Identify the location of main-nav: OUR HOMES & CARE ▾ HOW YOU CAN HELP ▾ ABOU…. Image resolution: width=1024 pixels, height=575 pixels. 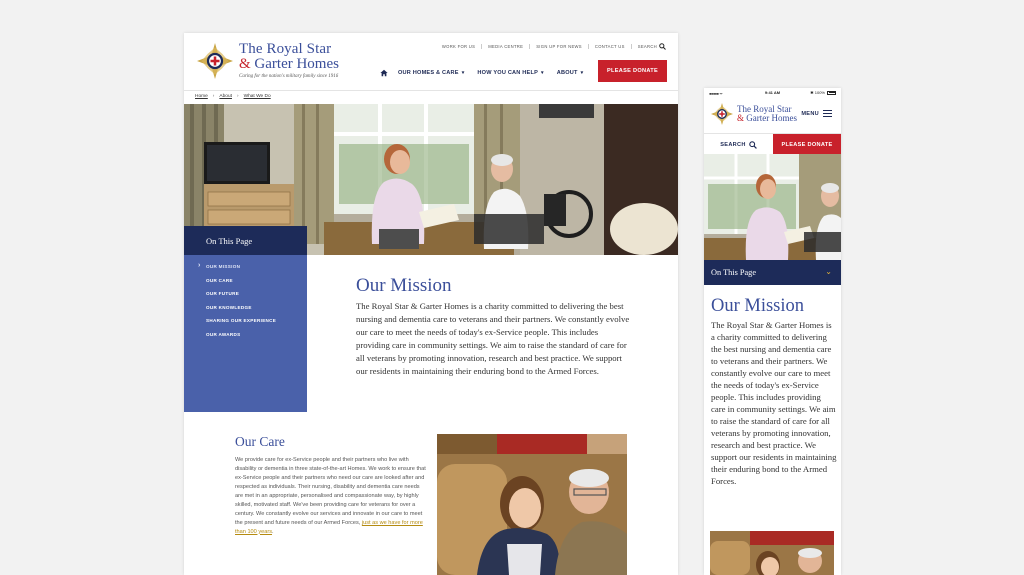
(488, 73).